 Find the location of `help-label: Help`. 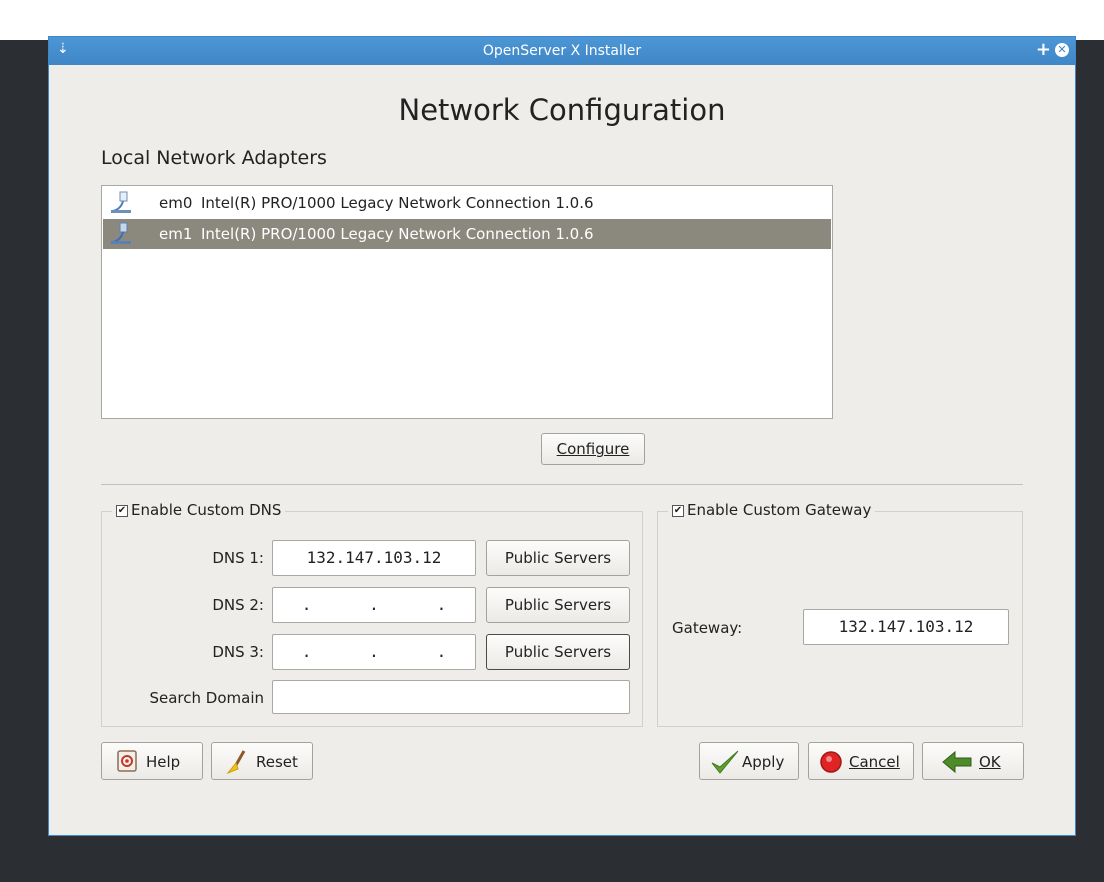

help-label: Help is located at coordinates (163, 762).